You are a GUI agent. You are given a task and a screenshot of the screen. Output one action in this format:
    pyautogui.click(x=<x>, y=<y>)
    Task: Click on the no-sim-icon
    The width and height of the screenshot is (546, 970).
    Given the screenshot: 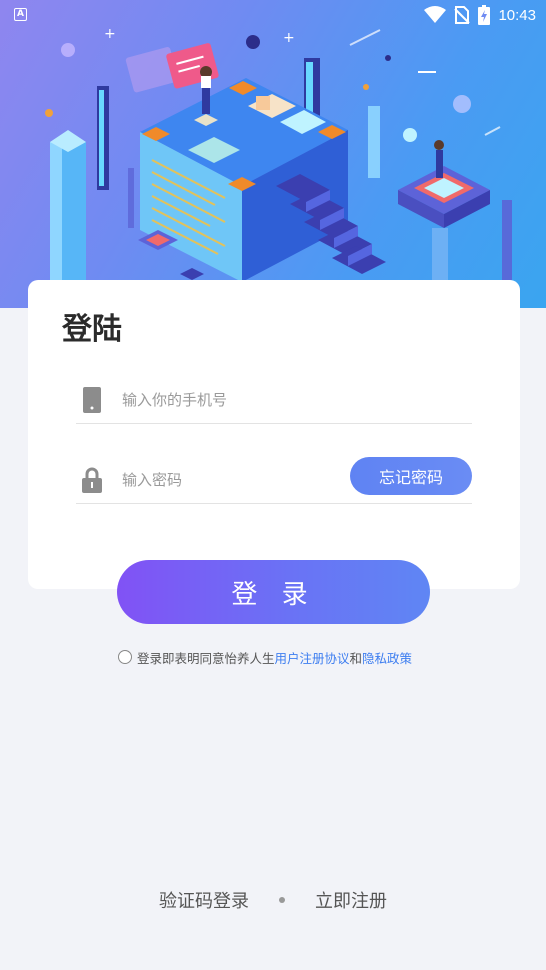 What is the action you would take?
    pyautogui.click(x=462, y=15)
    